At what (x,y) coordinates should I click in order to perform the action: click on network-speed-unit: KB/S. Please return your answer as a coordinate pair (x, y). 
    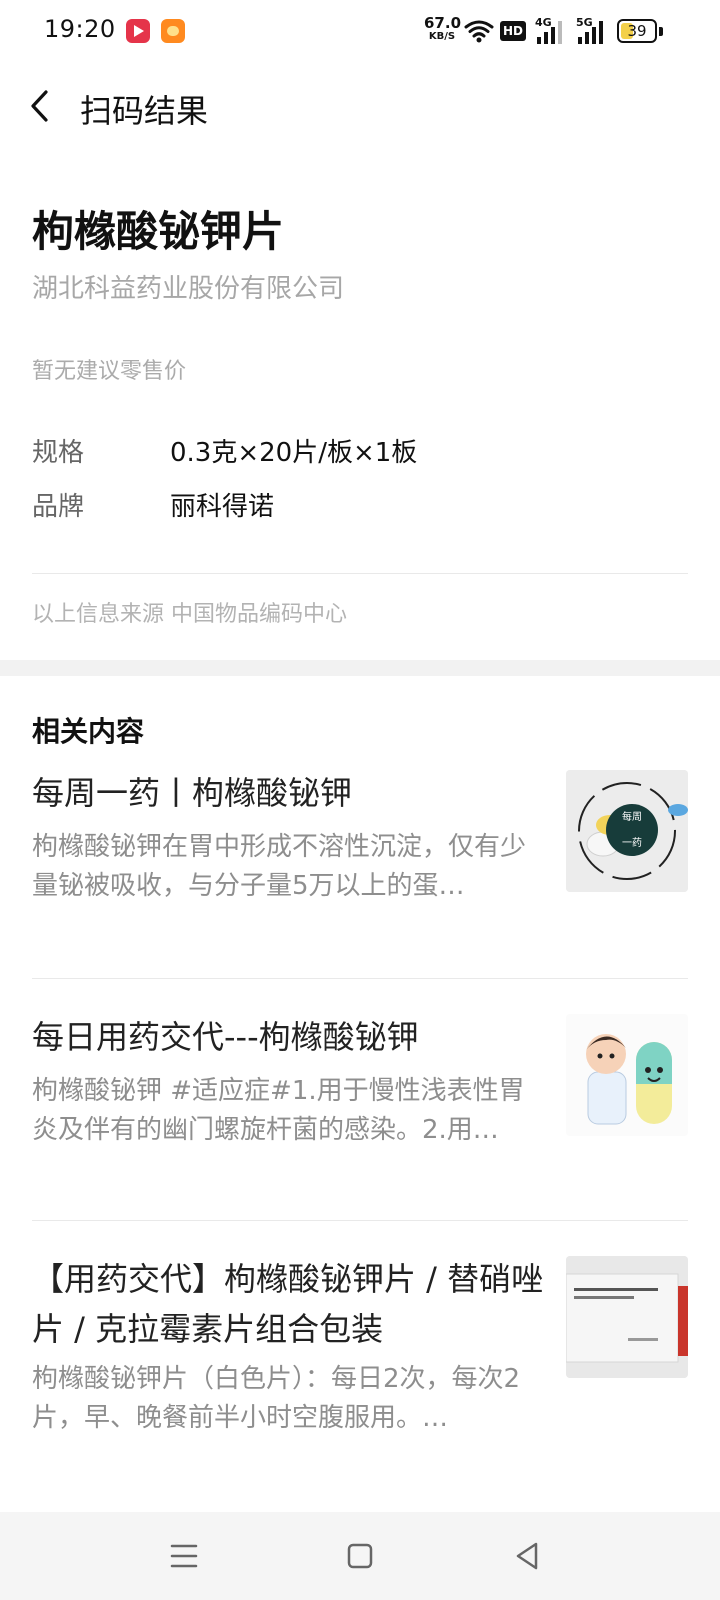
    Looking at the image, I should click on (442, 36).